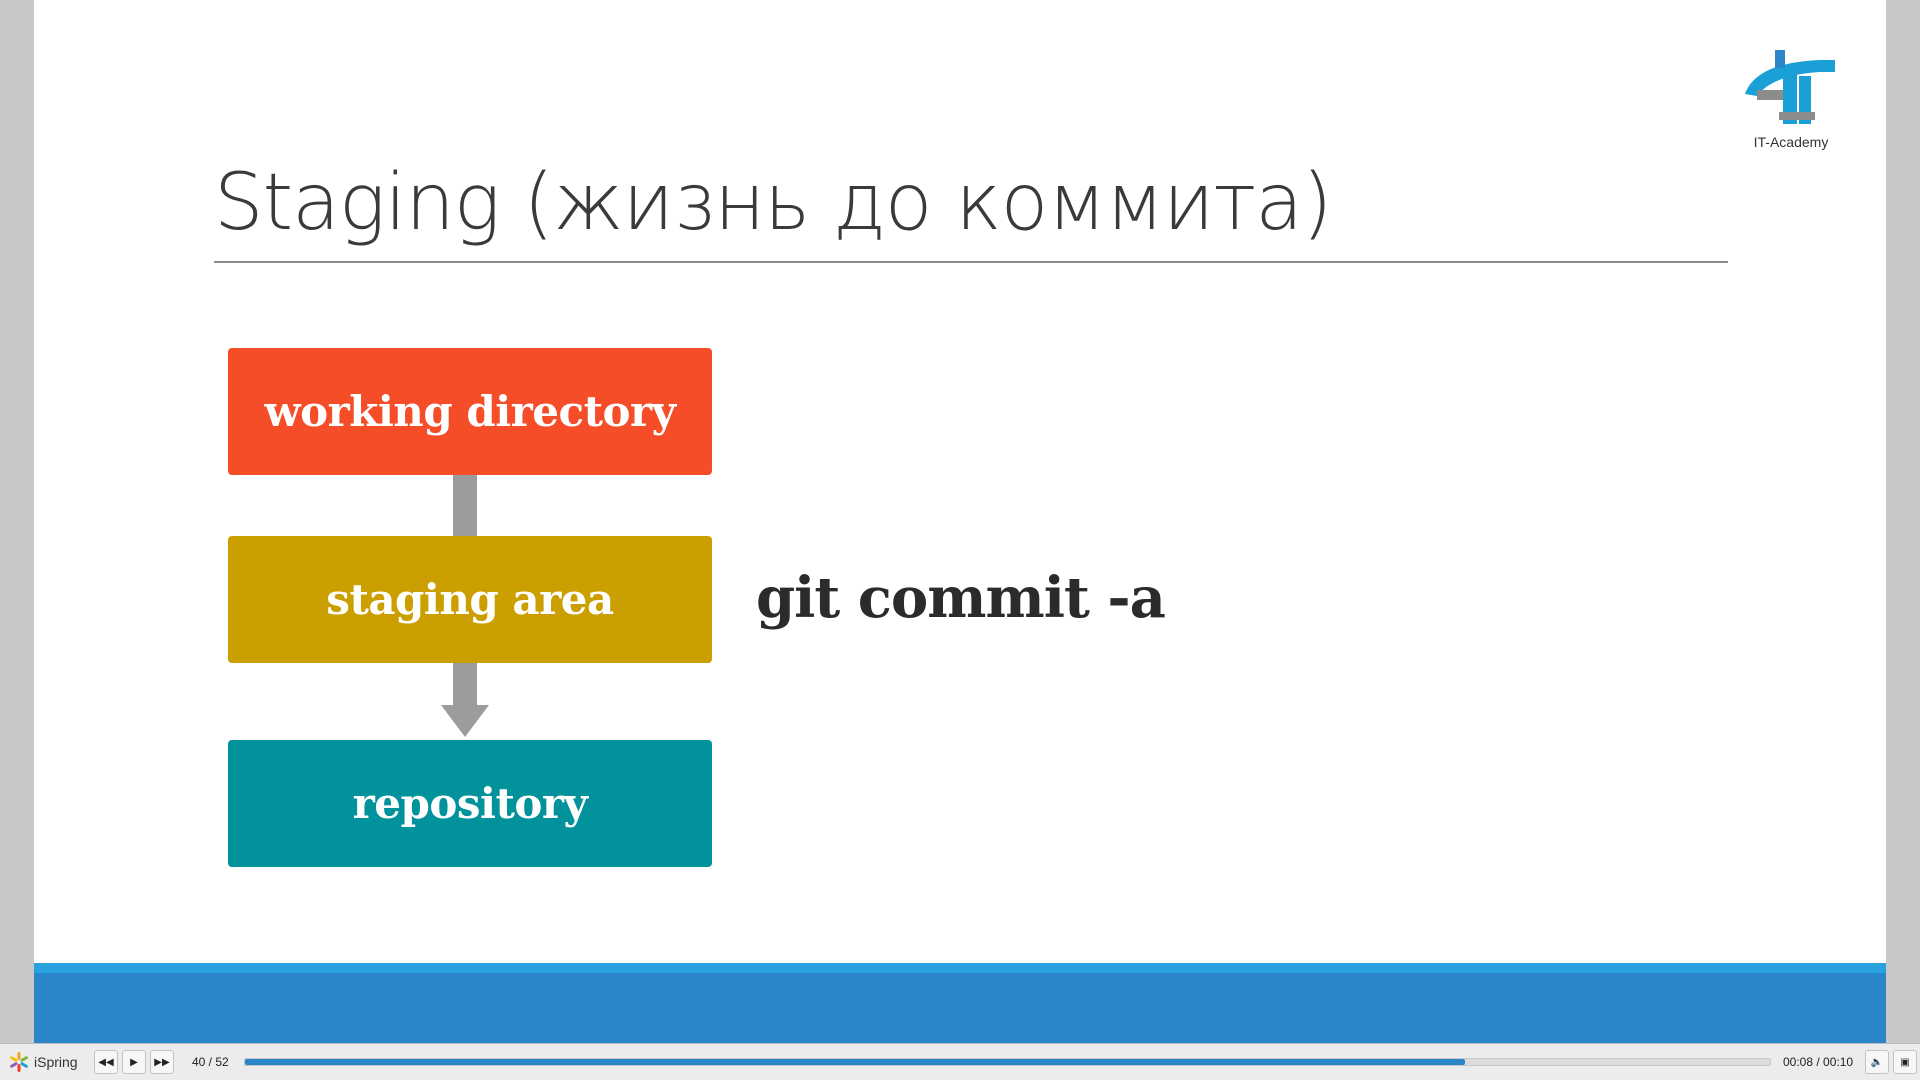 The width and height of the screenshot is (1920, 1080). Describe the element at coordinates (855, 1062) in the screenshot. I see `progress-fill` at that location.